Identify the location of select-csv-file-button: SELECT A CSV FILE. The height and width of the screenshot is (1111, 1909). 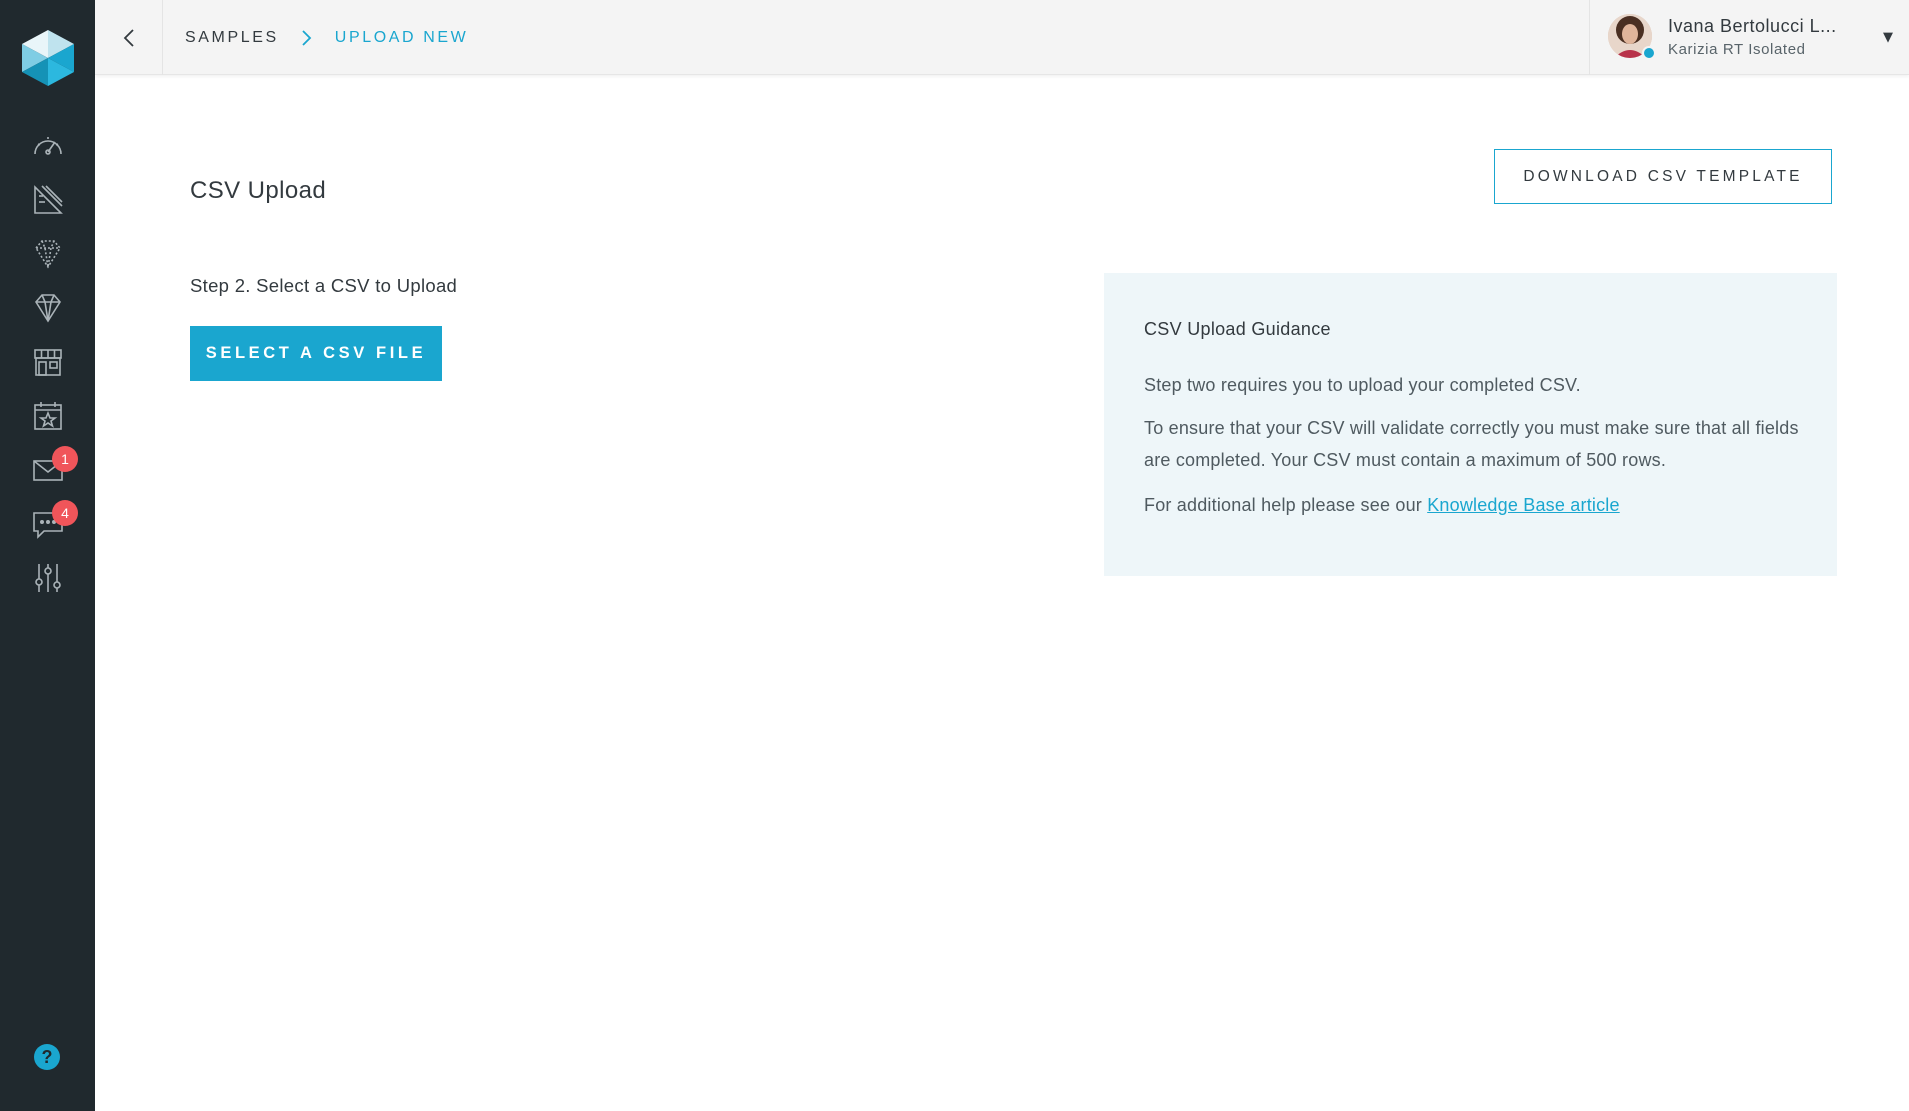
(316, 353).